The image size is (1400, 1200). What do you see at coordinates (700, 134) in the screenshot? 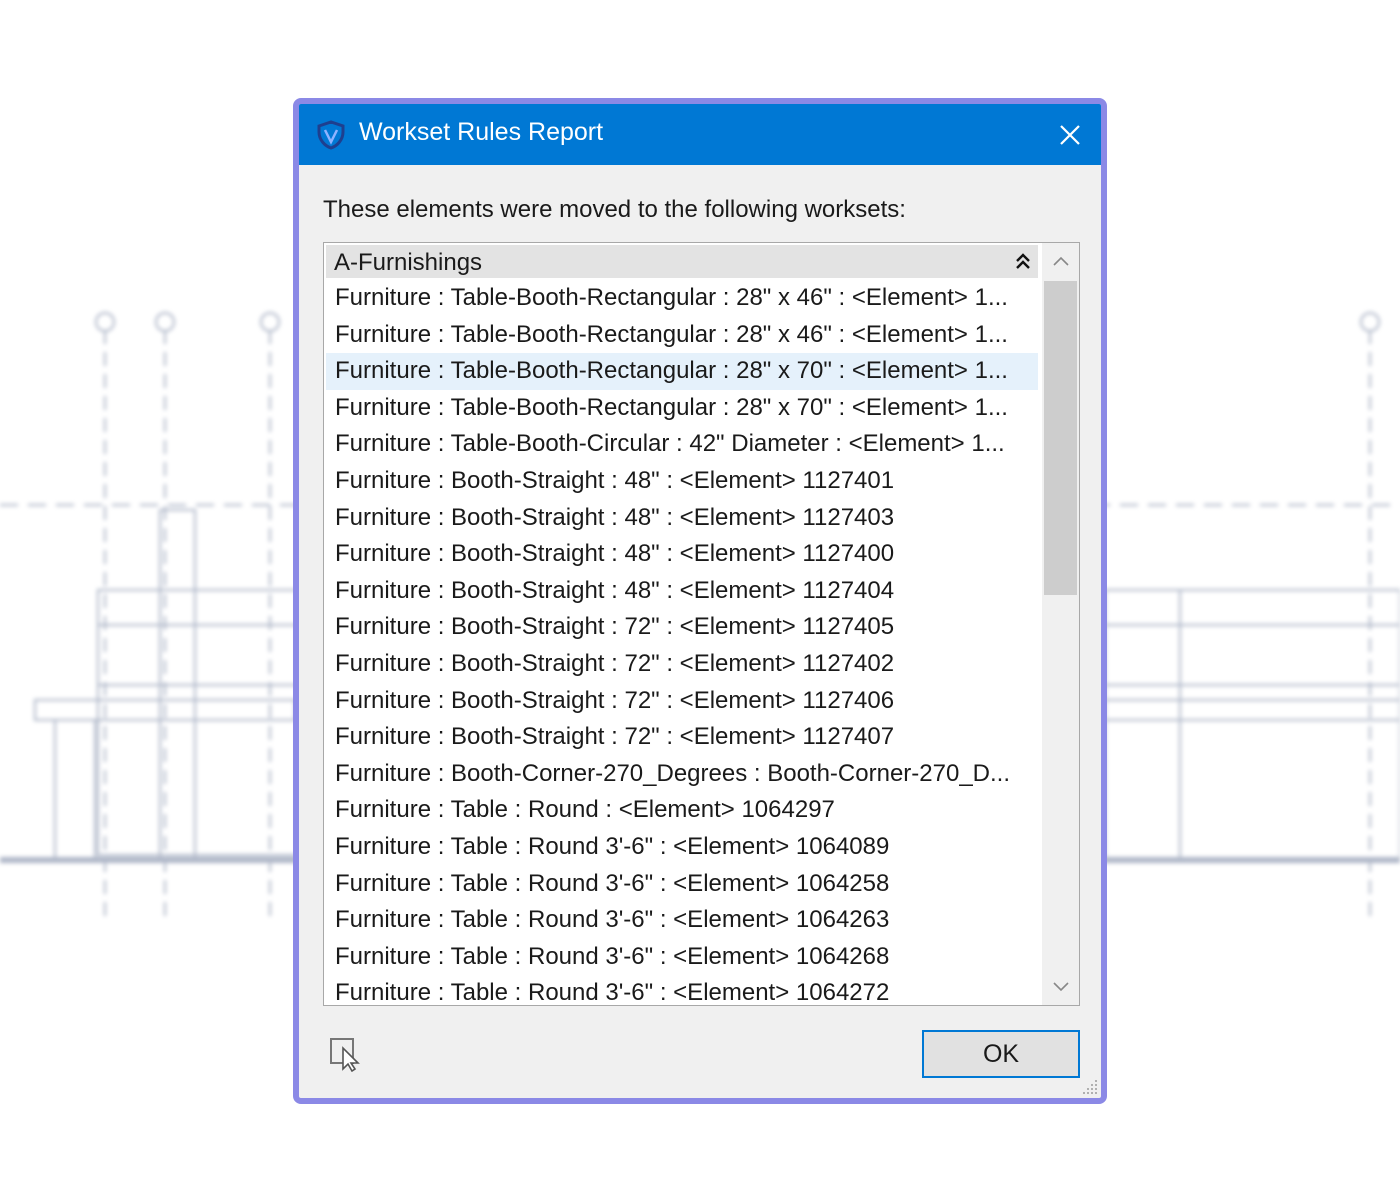
I see `title-bar: Workset Rules Report` at bounding box center [700, 134].